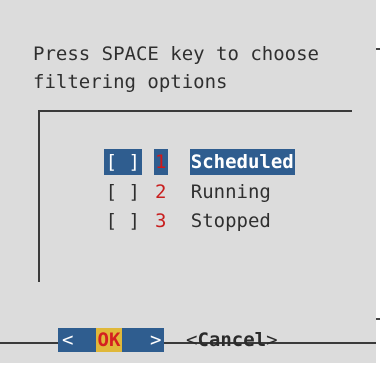  Describe the element at coordinates (156, 340) in the screenshot. I see `ok-right-bracket: >` at that location.